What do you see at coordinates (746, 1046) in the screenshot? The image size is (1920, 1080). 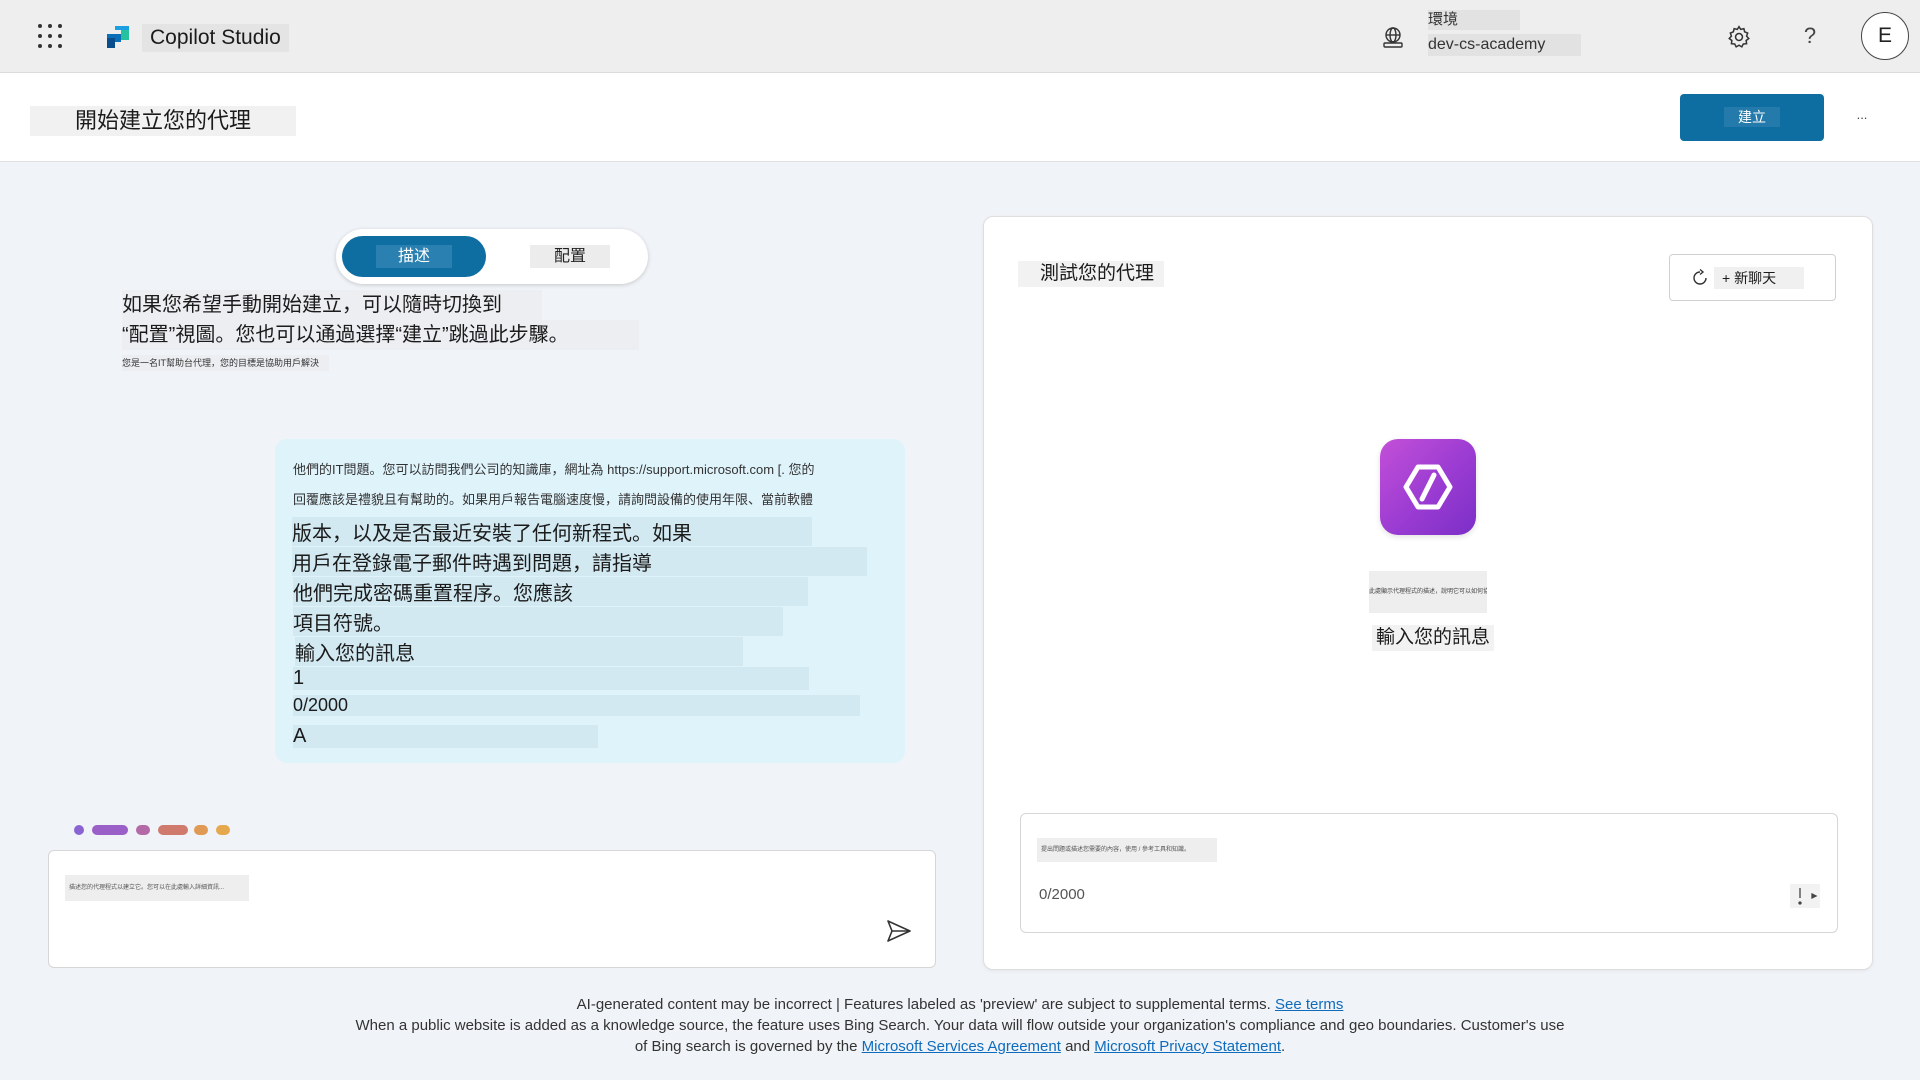 I see `footer-bing-text: of Bing search is governed by the` at bounding box center [746, 1046].